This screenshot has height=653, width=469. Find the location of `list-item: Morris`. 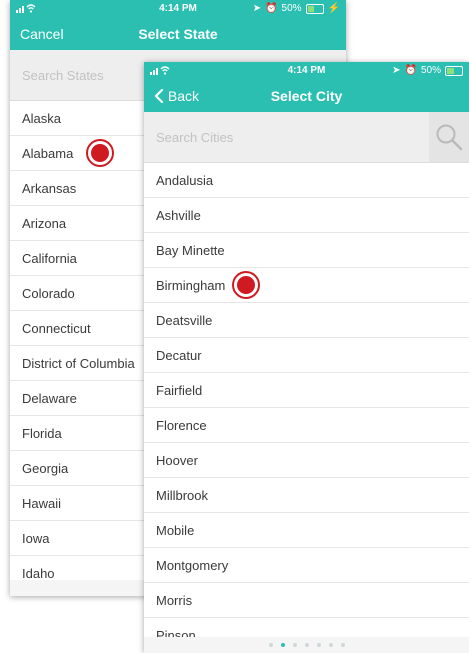

list-item: Morris is located at coordinates (306, 600).